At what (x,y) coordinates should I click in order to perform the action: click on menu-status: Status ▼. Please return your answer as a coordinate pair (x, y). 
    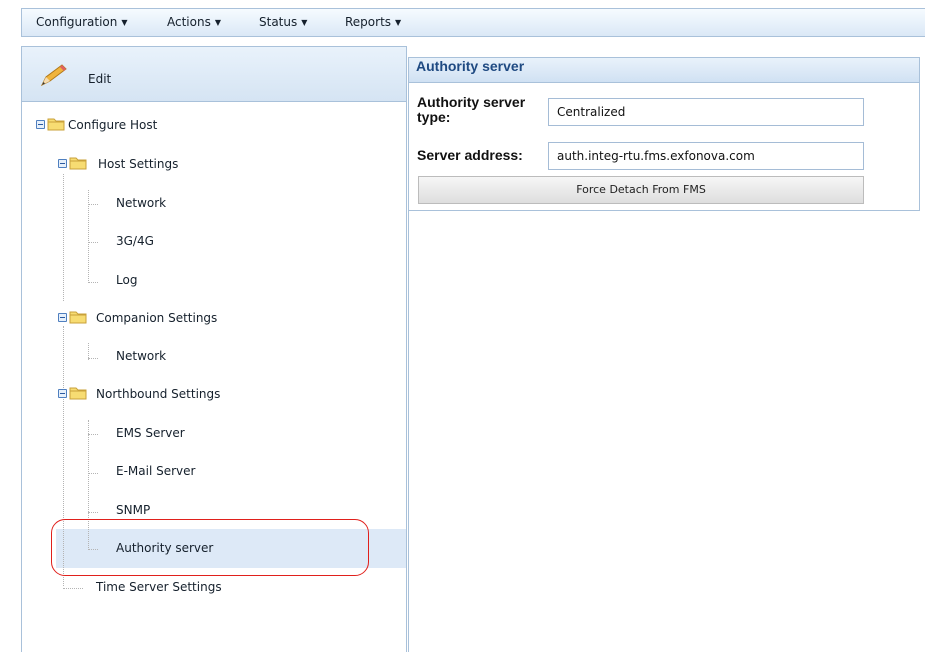
    Looking at the image, I should click on (283, 22).